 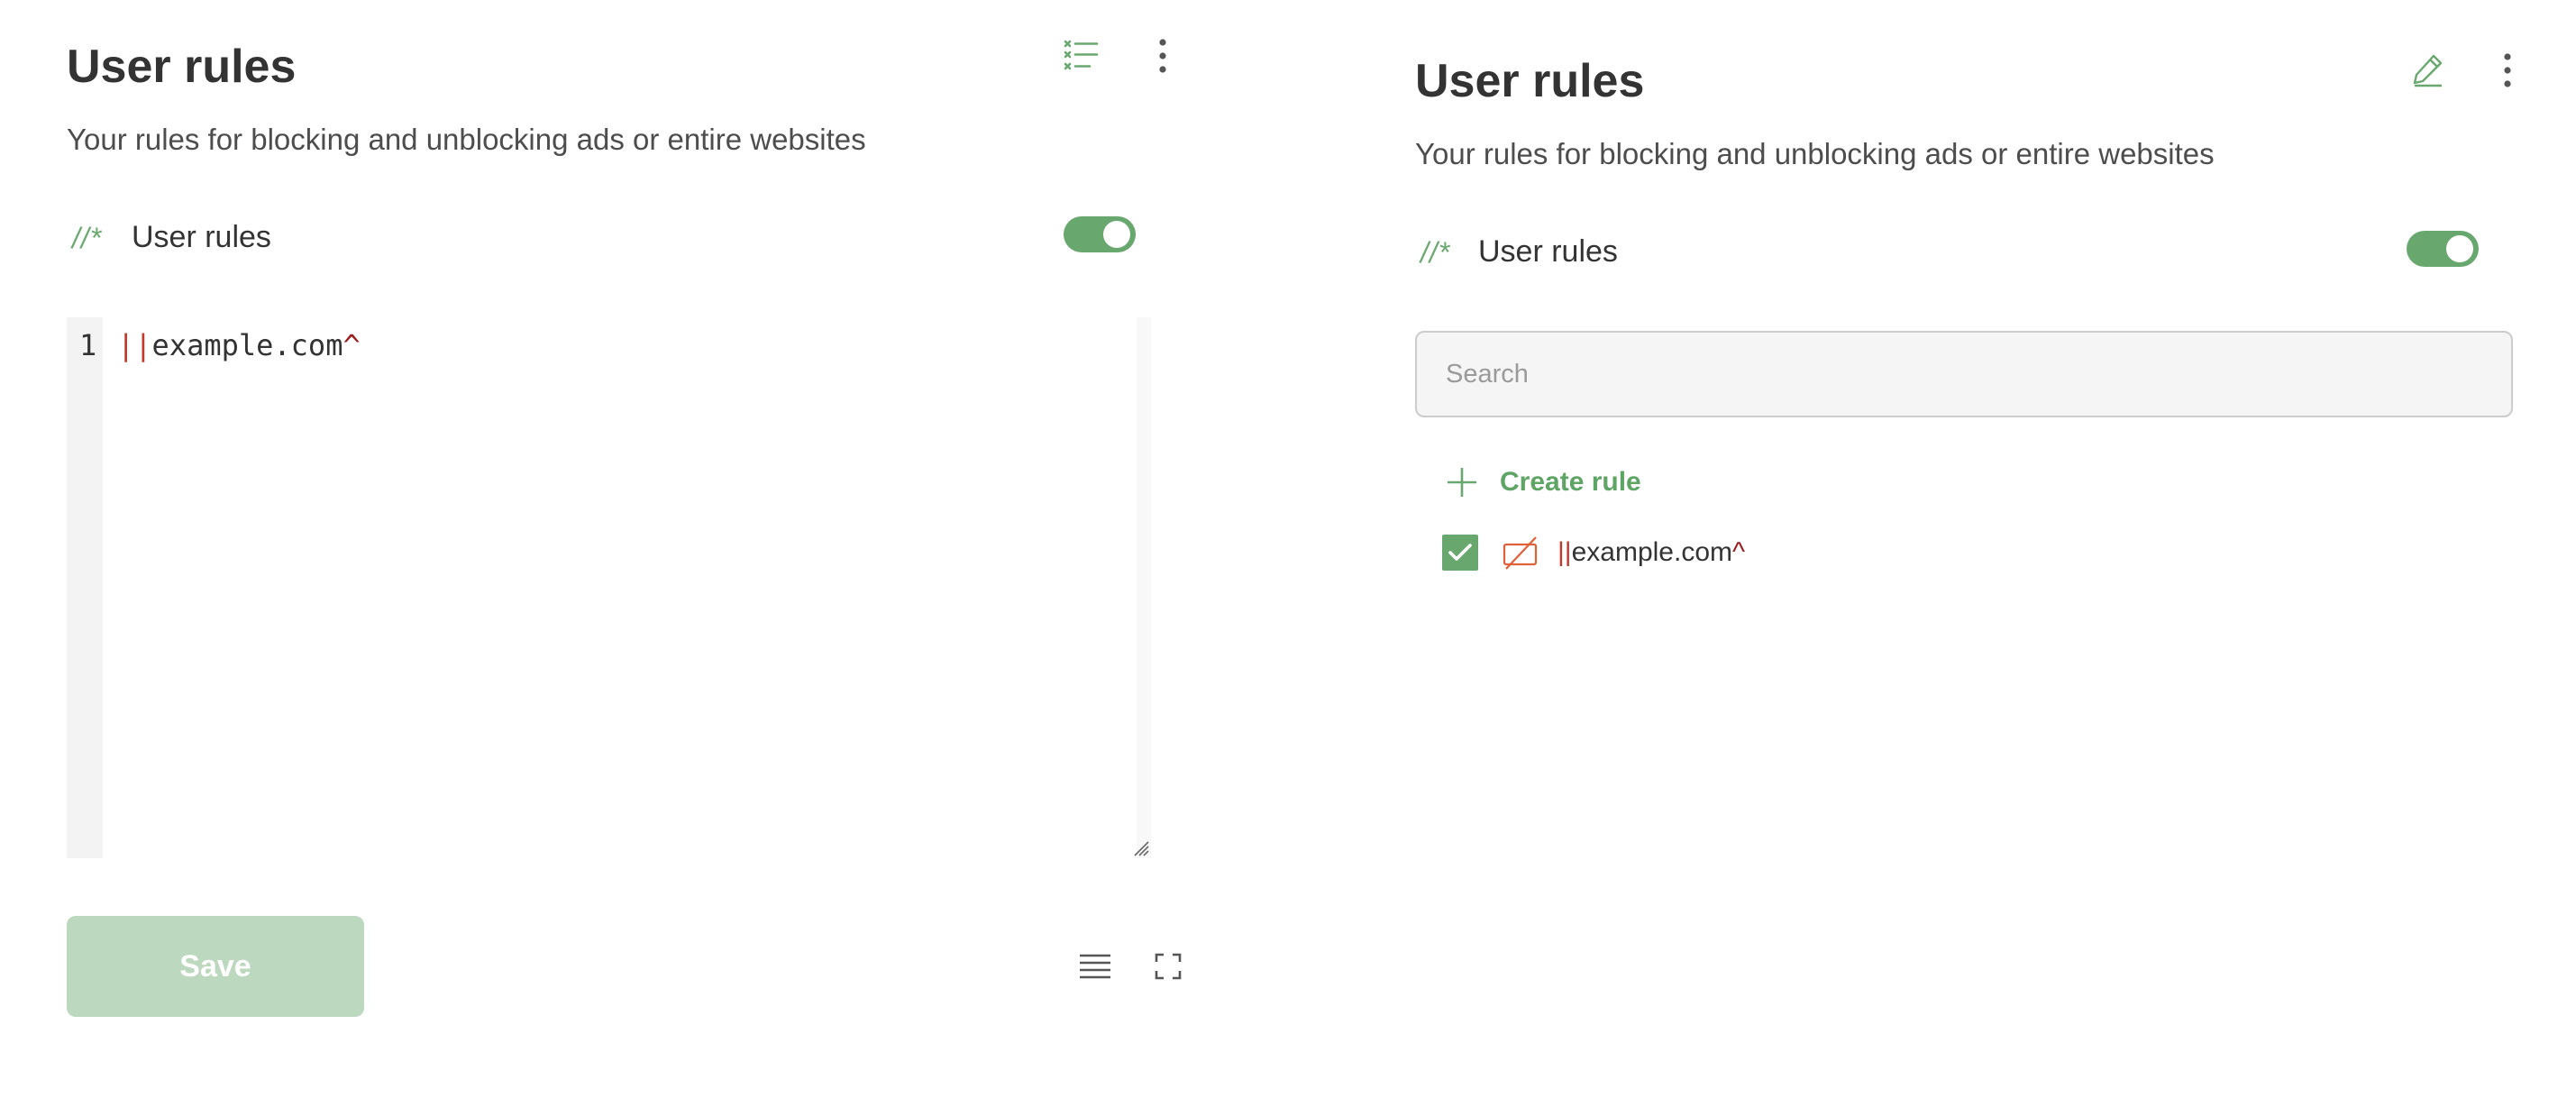 I want to click on edit-pencil-icon, so click(x=2428, y=70).